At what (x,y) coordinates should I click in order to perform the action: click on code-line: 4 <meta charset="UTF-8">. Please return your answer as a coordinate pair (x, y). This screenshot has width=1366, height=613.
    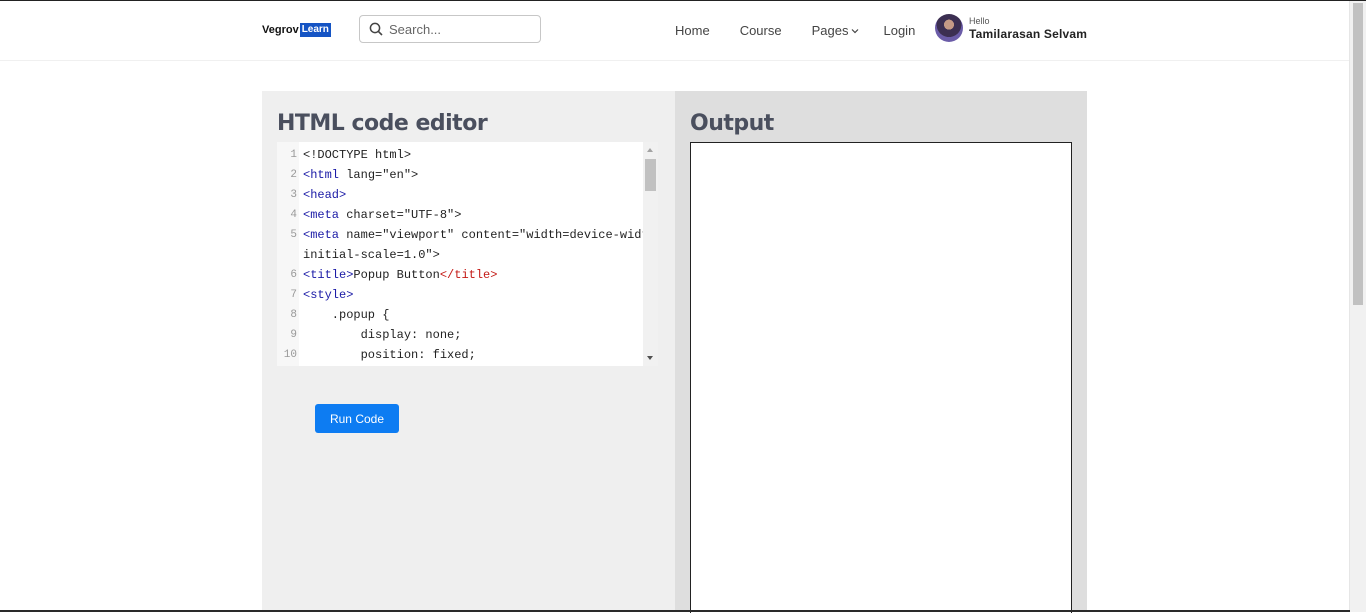
    Looking at the image, I should click on (459, 215).